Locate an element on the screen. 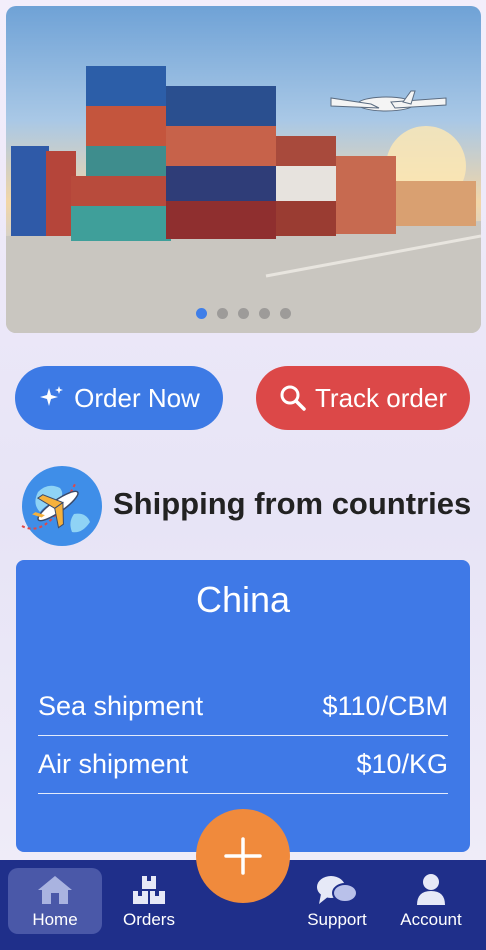  nav-item-home: Home is located at coordinates (55, 901).